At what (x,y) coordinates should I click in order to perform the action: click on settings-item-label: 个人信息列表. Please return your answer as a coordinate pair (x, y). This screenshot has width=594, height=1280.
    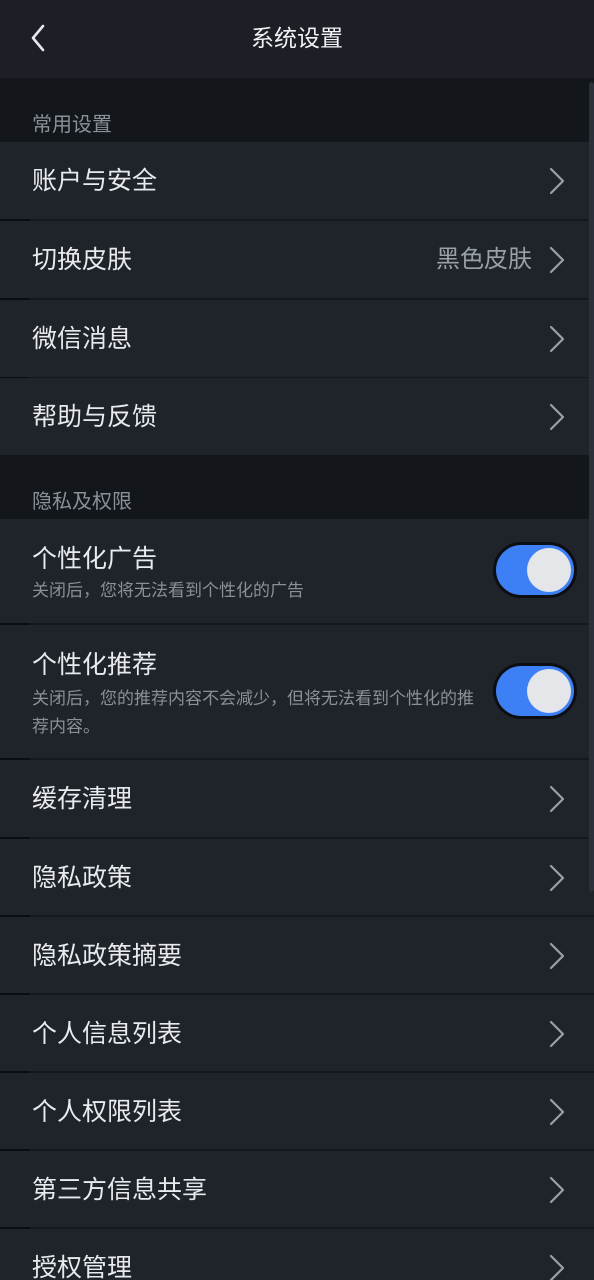
    Looking at the image, I should click on (107, 1033).